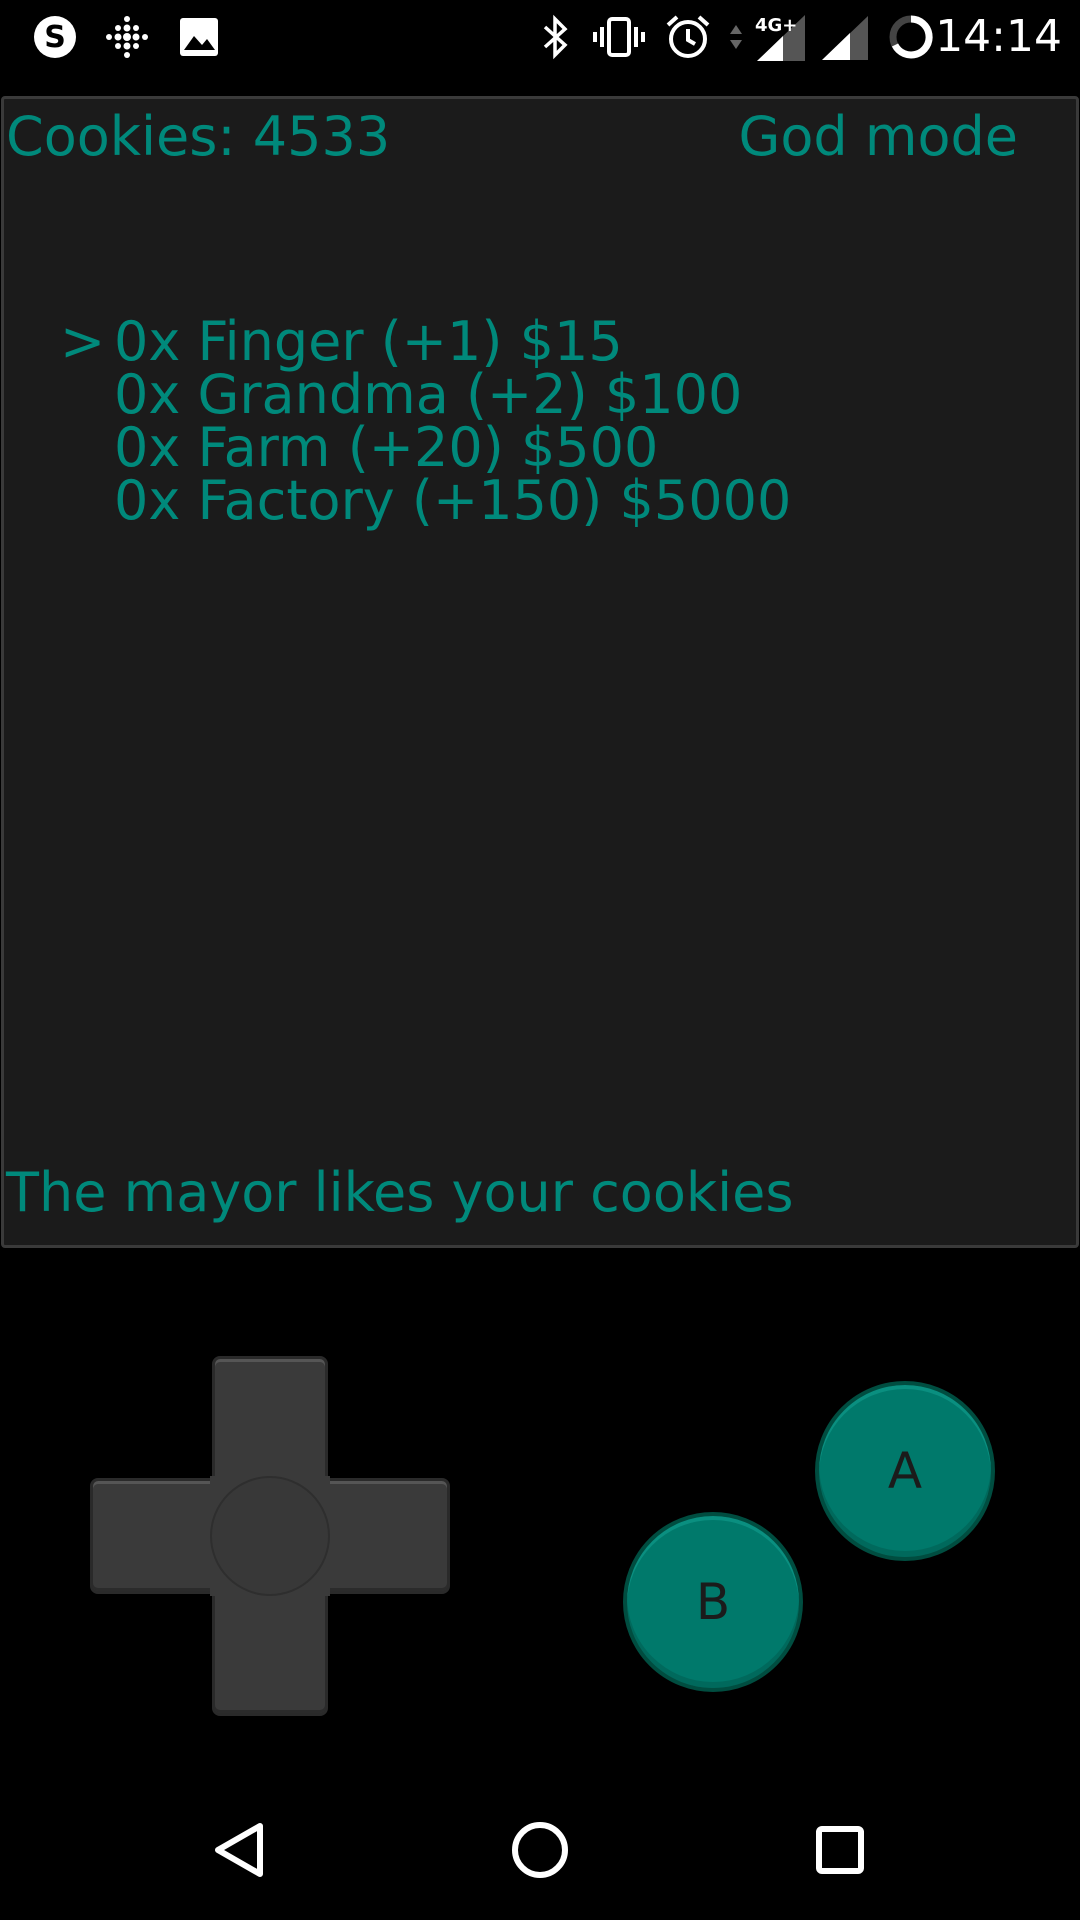 The image size is (1080, 1920). What do you see at coordinates (619, 37) in the screenshot?
I see `vibrate-icon` at bounding box center [619, 37].